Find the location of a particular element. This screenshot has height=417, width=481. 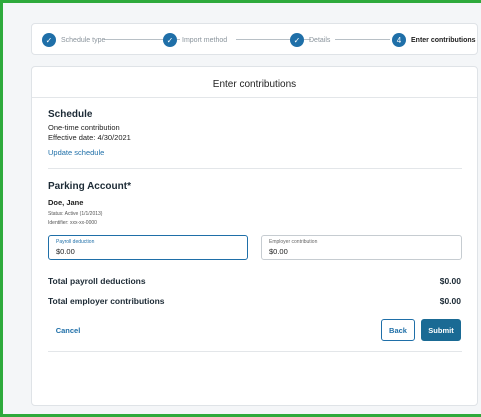

total-employer-value: $0.00 is located at coordinates (450, 301).